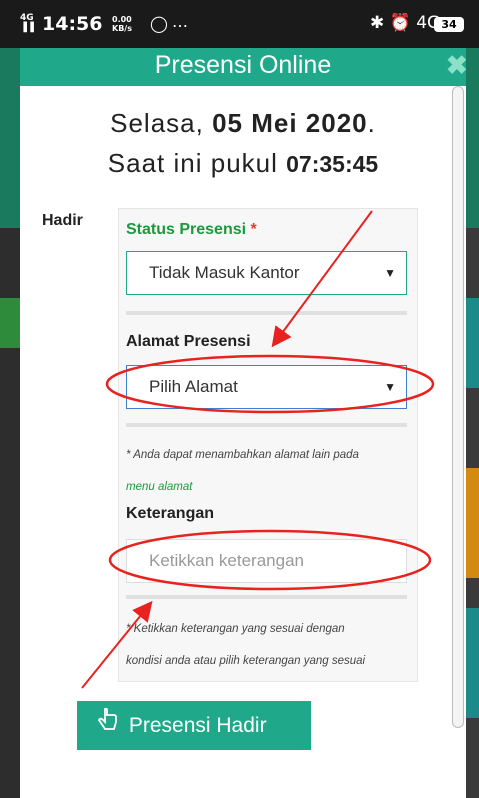  What do you see at coordinates (270, 560) in the screenshot?
I see `annotation-ellipse-keterangan` at bounding box center [270, 560].